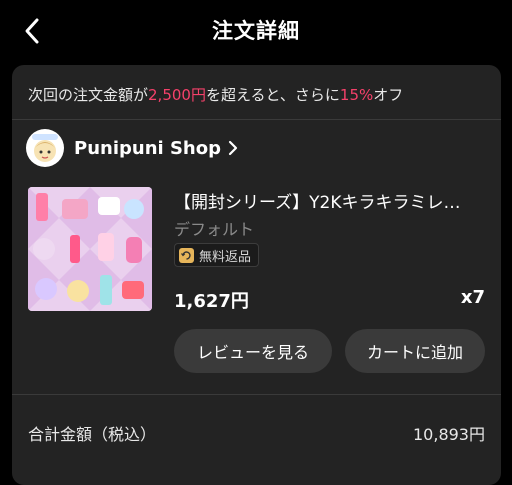 The height and width of the screenshot is (485, 512). I want to click on header: 注文詳細, so click(256, 31).